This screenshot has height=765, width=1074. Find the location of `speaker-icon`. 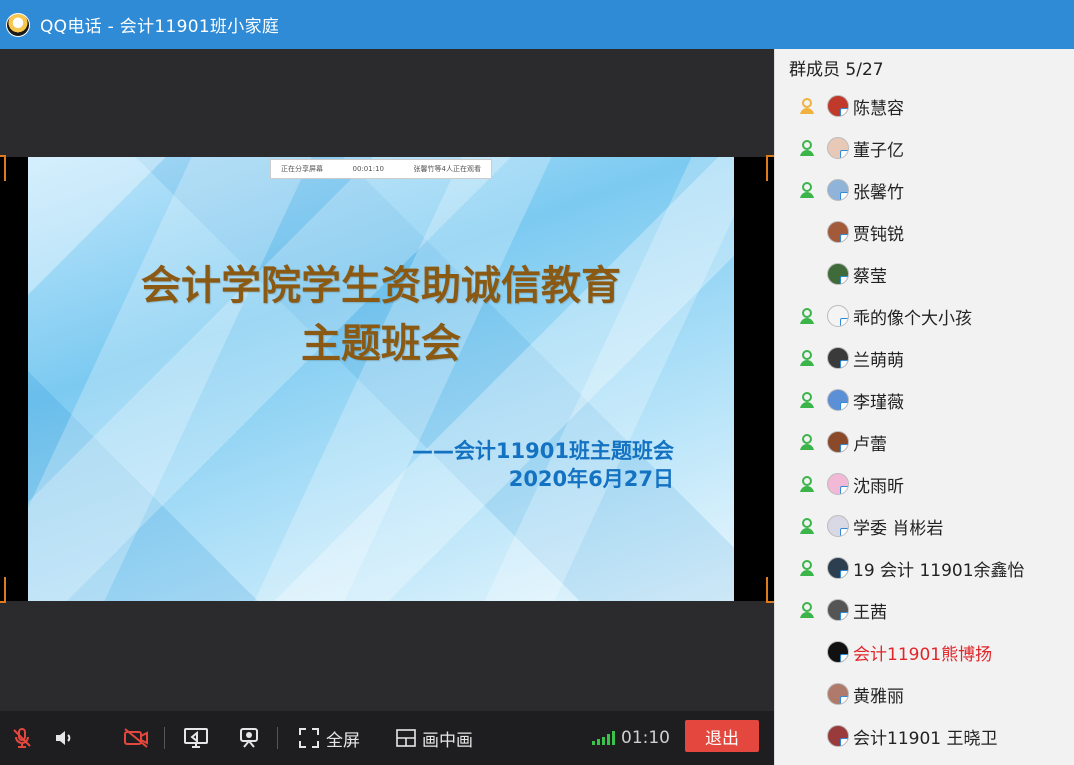

speaker-icon is located at coordinates (63, 738).